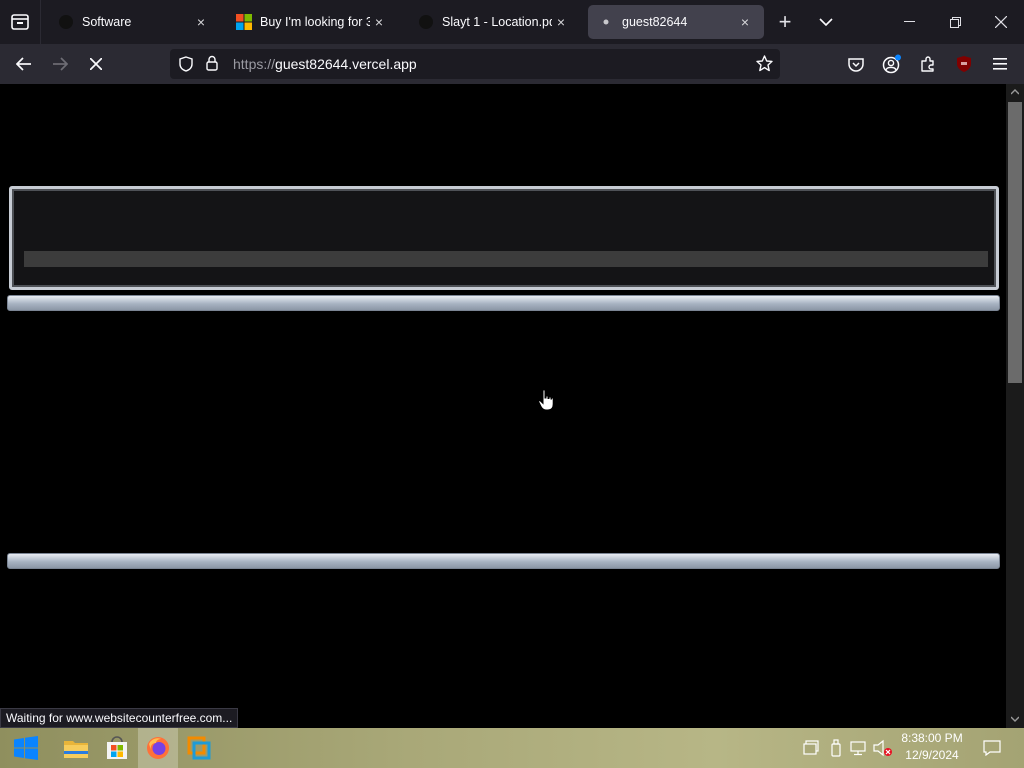  Describe the element at coordinates (497, 22) in the screenshot. I see `tab-title: Slayt 1 - Location.pdf` at that location.